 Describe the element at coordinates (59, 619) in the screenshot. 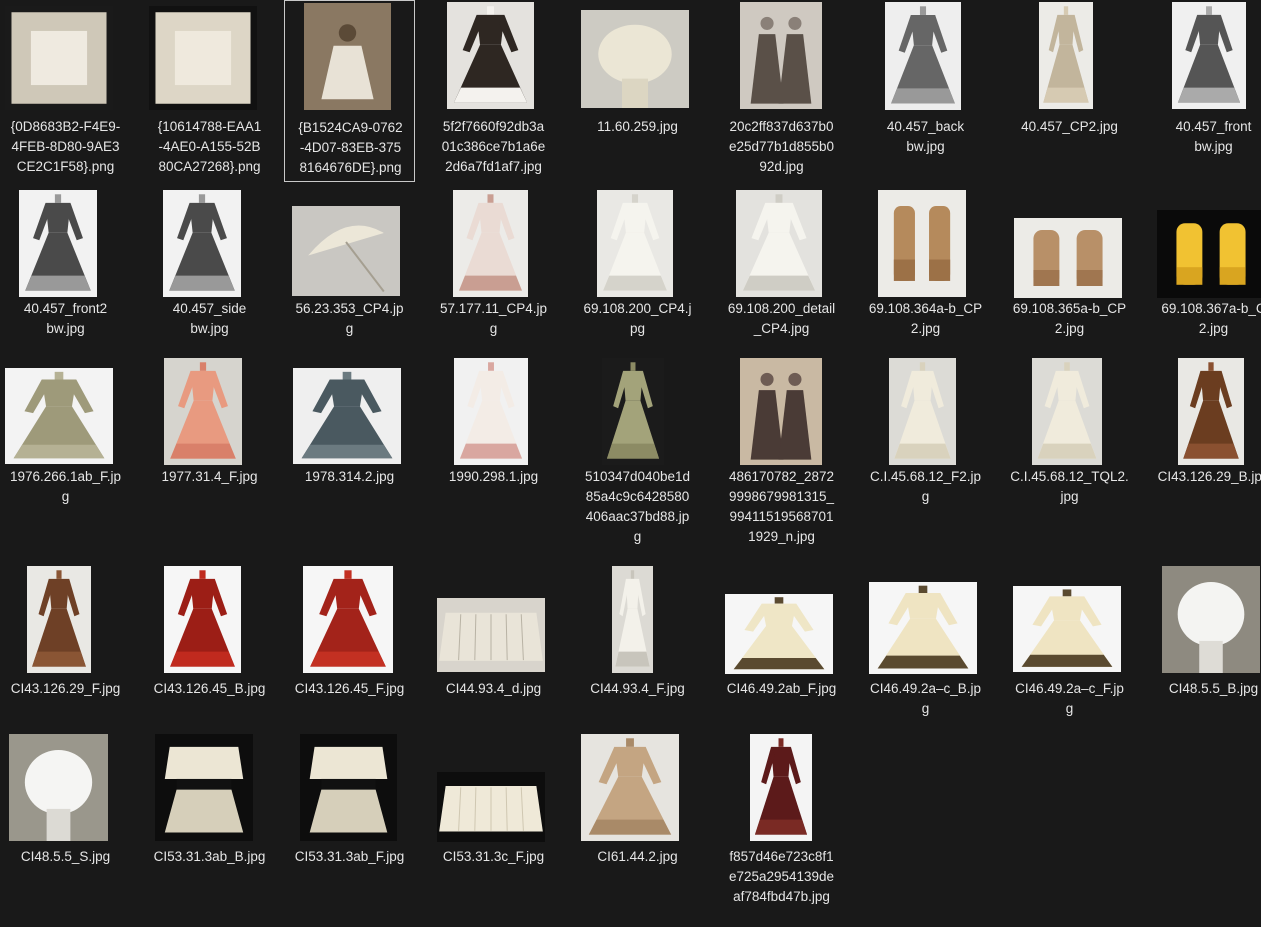

I see `brown-dress-front-icon` at that location.